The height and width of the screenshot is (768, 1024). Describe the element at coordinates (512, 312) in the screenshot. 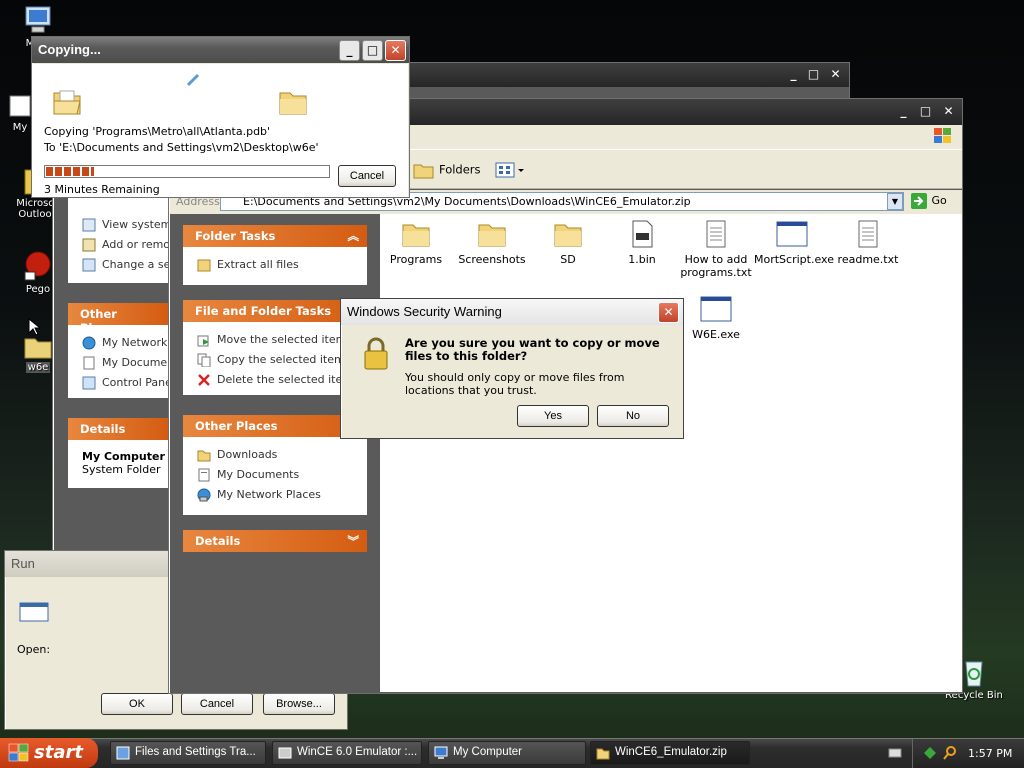

I see `security-title-bar: Windows Security Warning` at that location.